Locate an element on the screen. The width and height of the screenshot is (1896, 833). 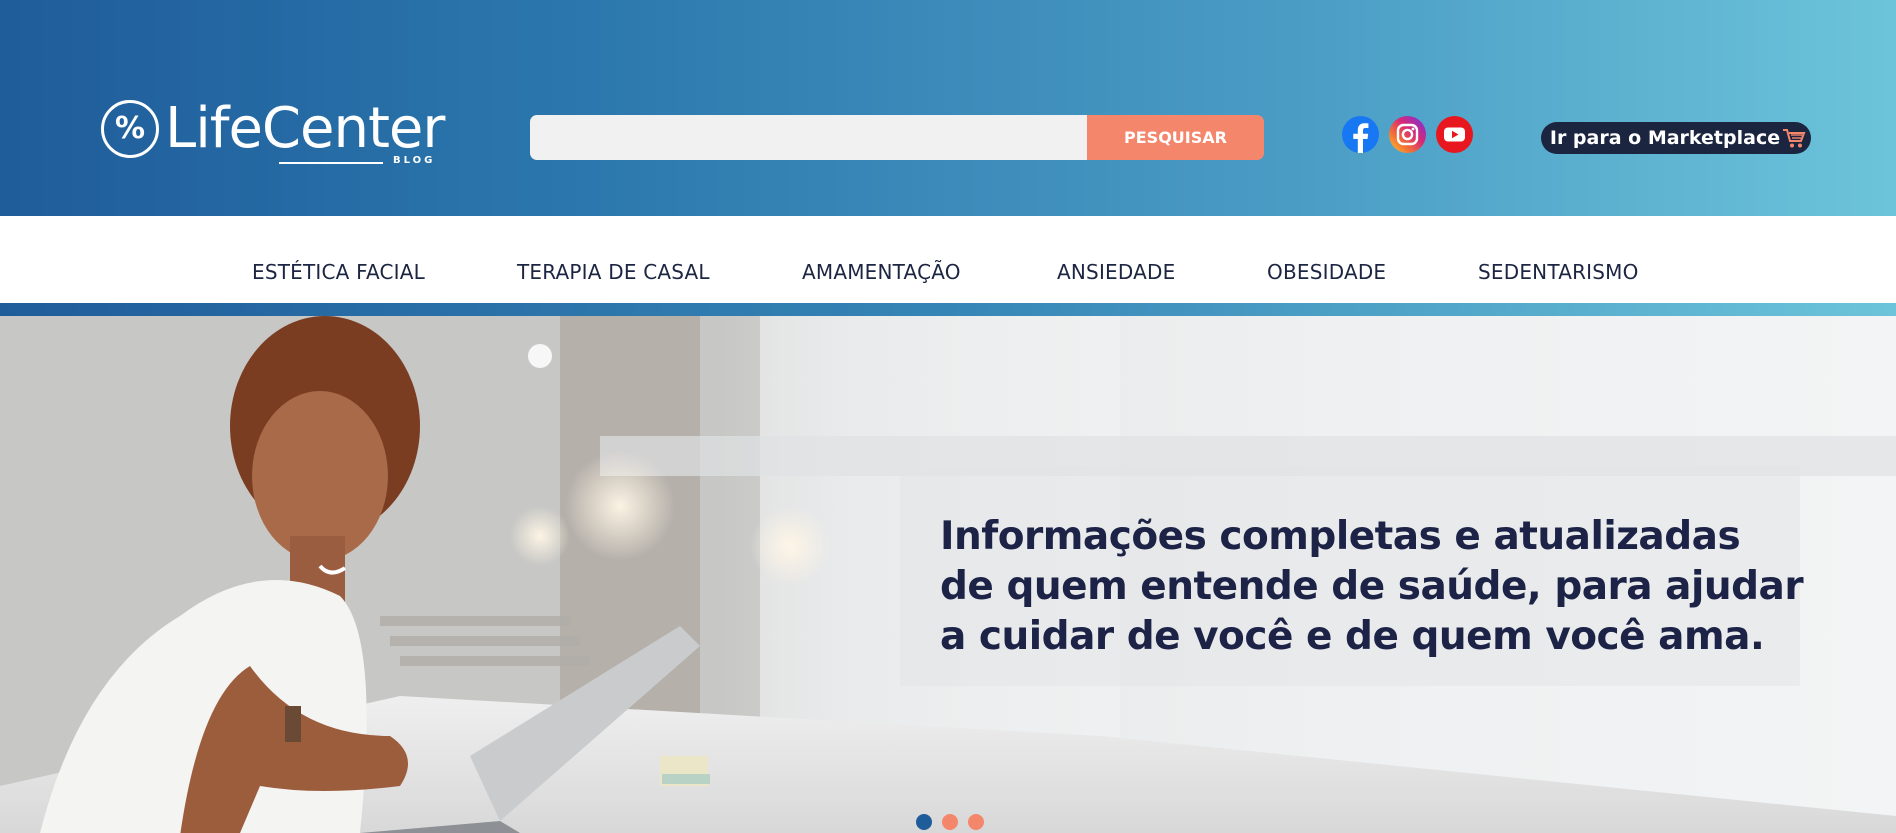
nav-item-amamentacao: AMAMENTAÇÃO is located at coordinates (881, 272).